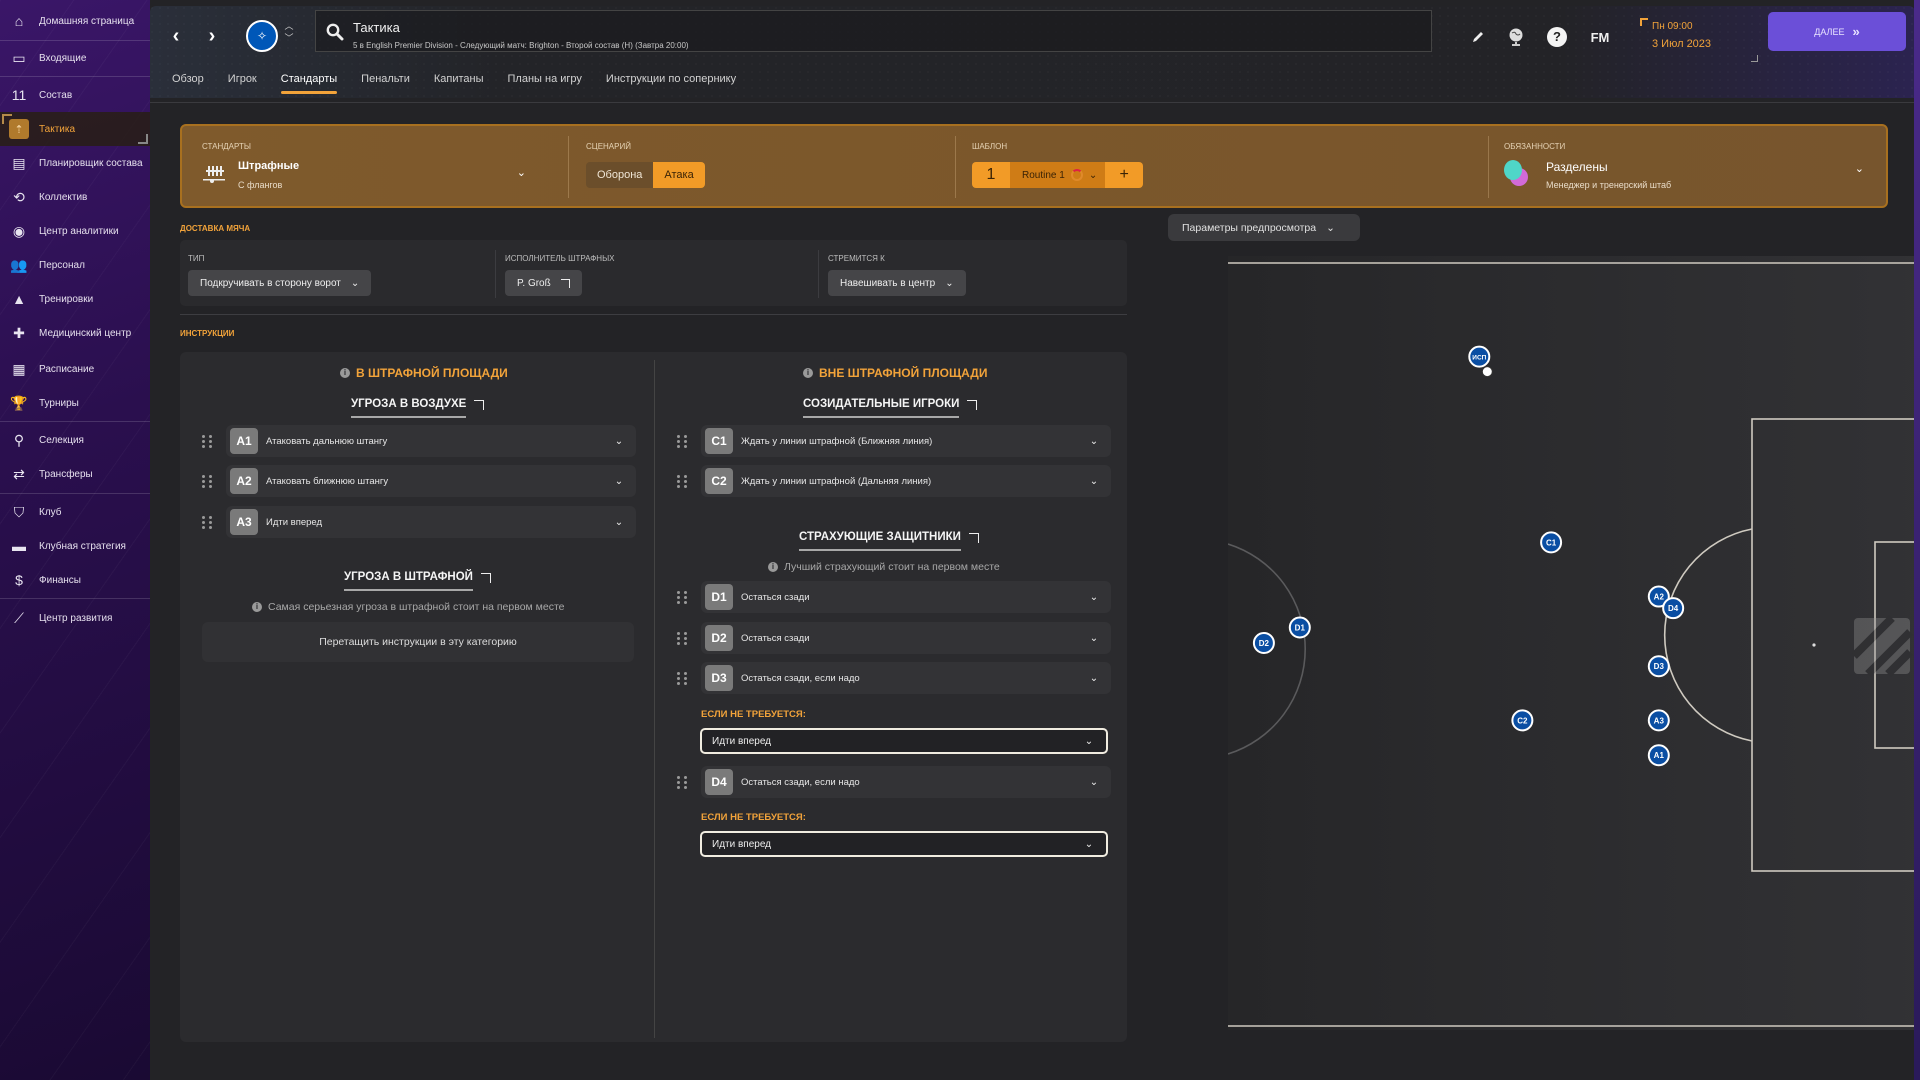 The width and height of the screenshot is (1920, 1080). I want to click on sidebar-item-label: Клуб, so click(50, 512).